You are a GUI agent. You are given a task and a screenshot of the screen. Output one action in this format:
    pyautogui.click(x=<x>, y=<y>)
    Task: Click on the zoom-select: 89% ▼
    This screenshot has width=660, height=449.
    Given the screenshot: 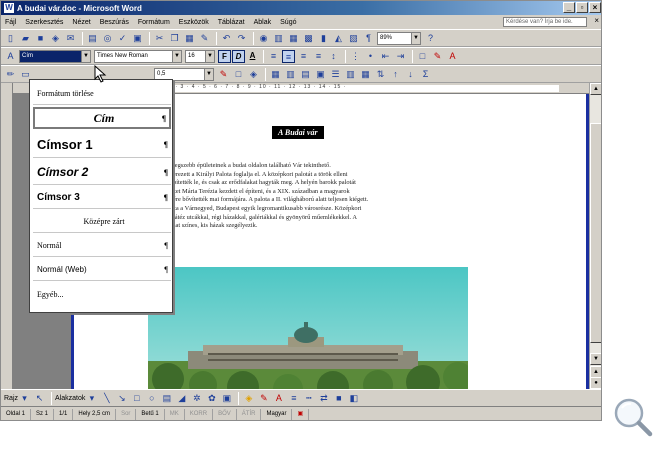 What is the action you would take?
    pyautogui.click(x=399, y=38)
    